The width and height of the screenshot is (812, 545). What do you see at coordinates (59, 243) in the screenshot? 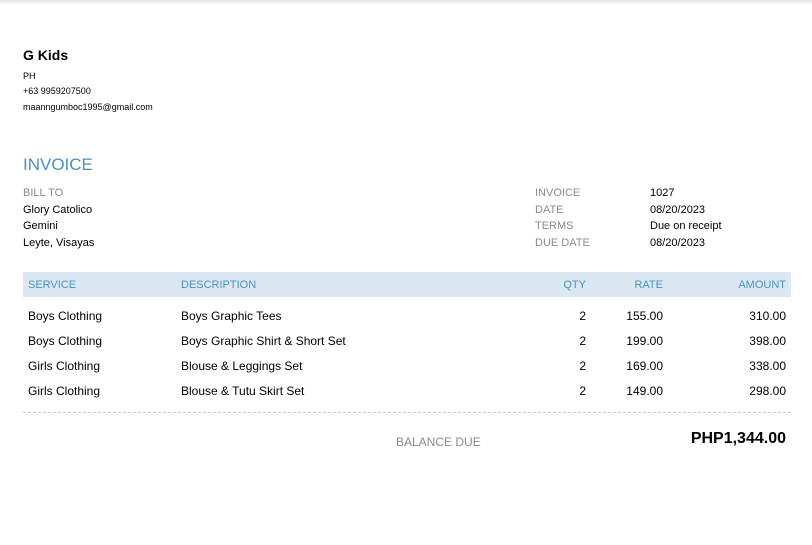
I see `bill-to-address: Leyte, Visayas` at bounding box center [59, 243].